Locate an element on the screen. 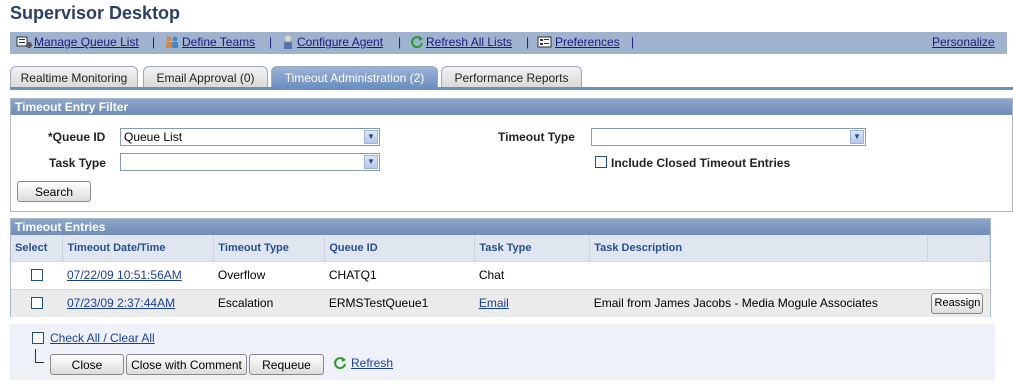  teams-icon is located at coordinates (172, 42).